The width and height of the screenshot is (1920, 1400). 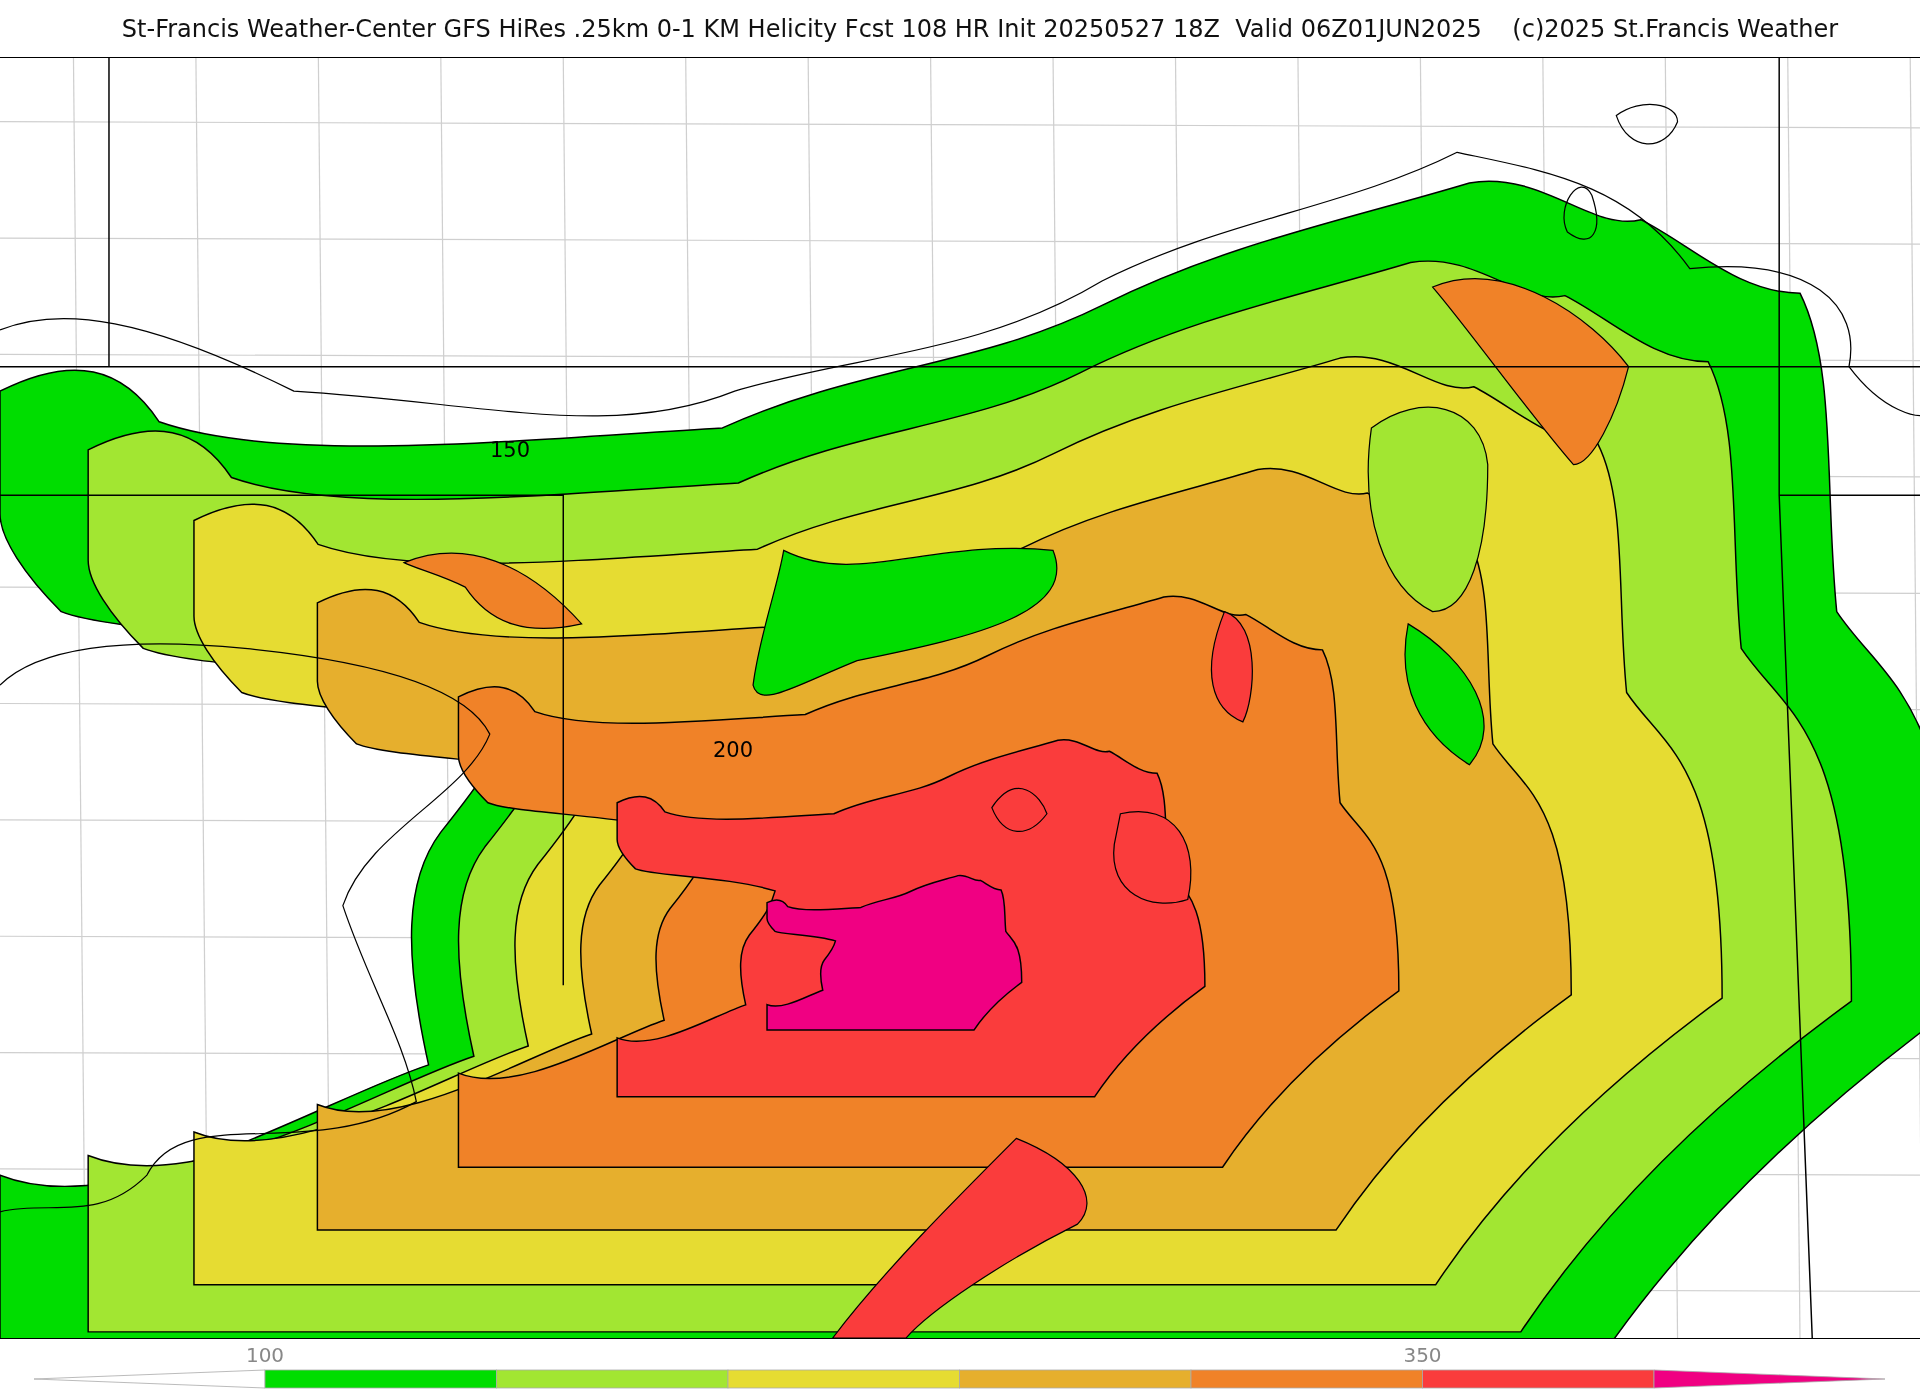 I want to click on contour-label: 150, so click(x=510, y=450).